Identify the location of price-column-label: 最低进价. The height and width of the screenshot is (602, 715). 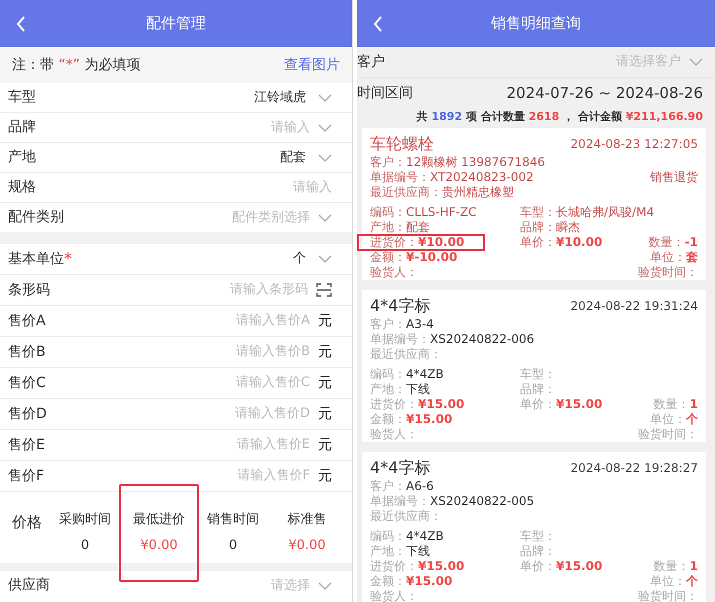
(159, 520).